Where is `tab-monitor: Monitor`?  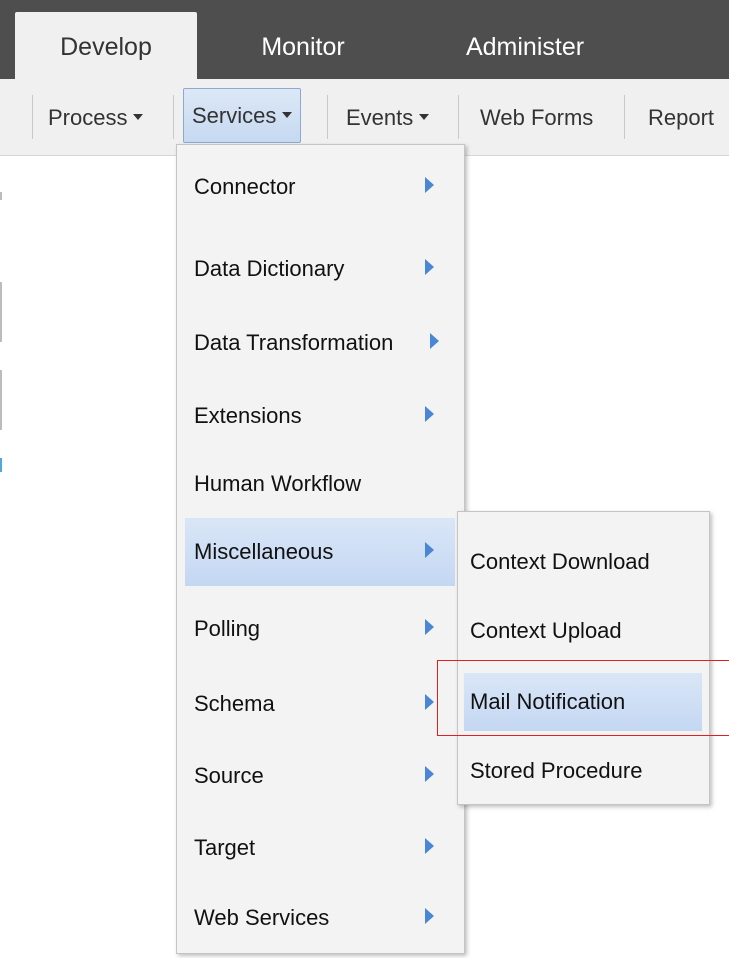
tab-monitor: Monitor is located at coordinates (303, 45).